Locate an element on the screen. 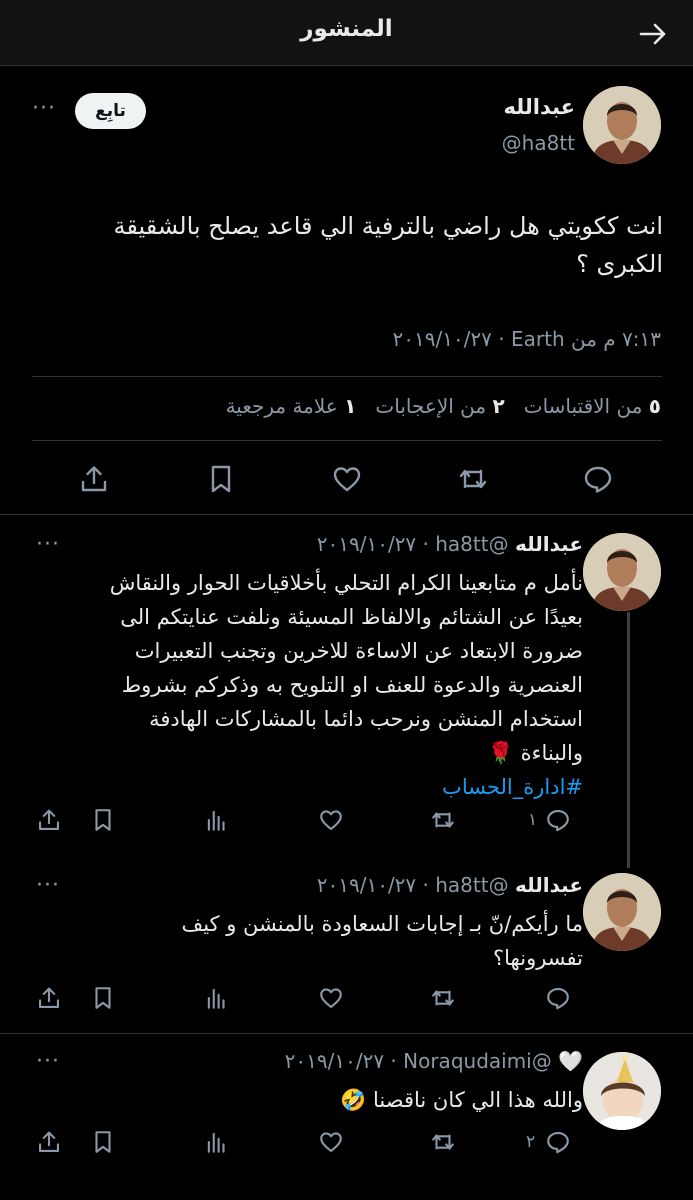 The image size is (693, 1200). reply-line: والبناءة 🌹 is located at coordinates (535, 753).